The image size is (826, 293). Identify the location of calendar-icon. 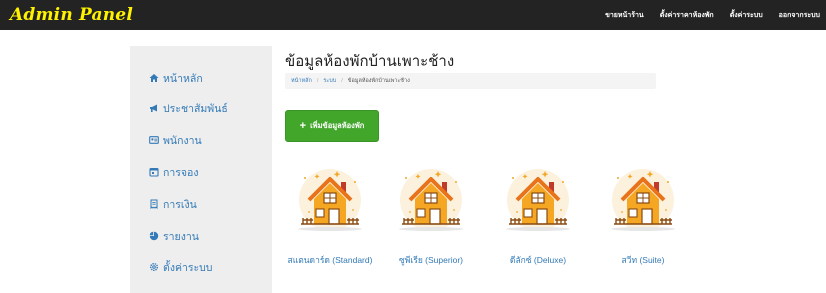
(153, 172).